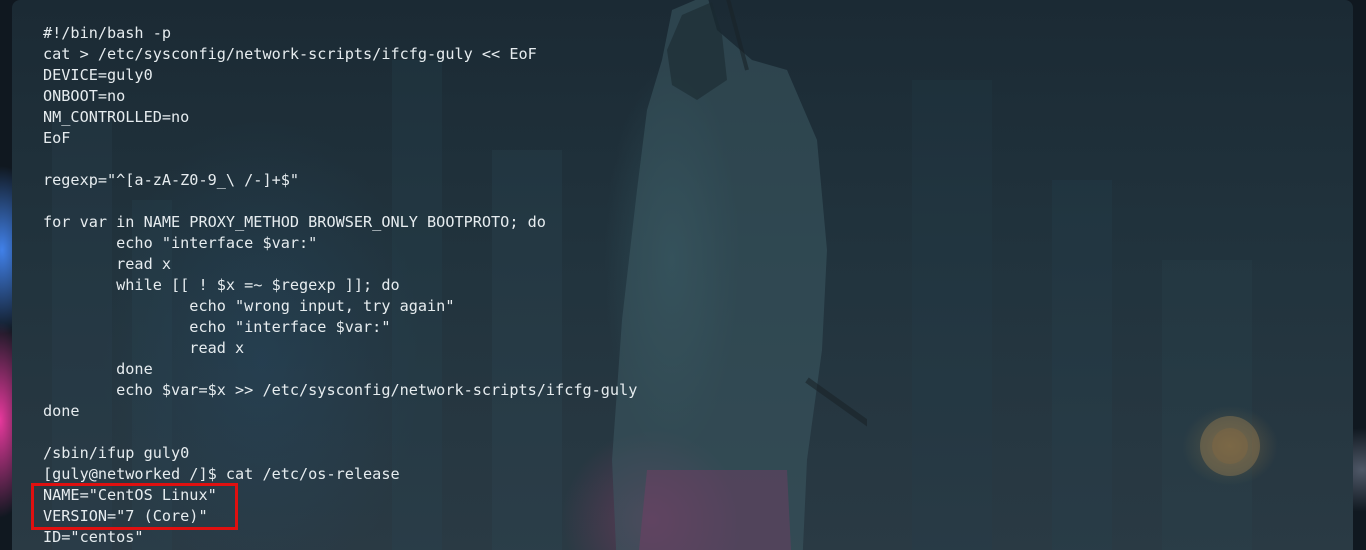 The height and width of the screenshot is (550, 1366). What do you see at coordinates (57, 138) in the screenshot?
I see `terminal-line: EoF` at bounding box center [57, 138].